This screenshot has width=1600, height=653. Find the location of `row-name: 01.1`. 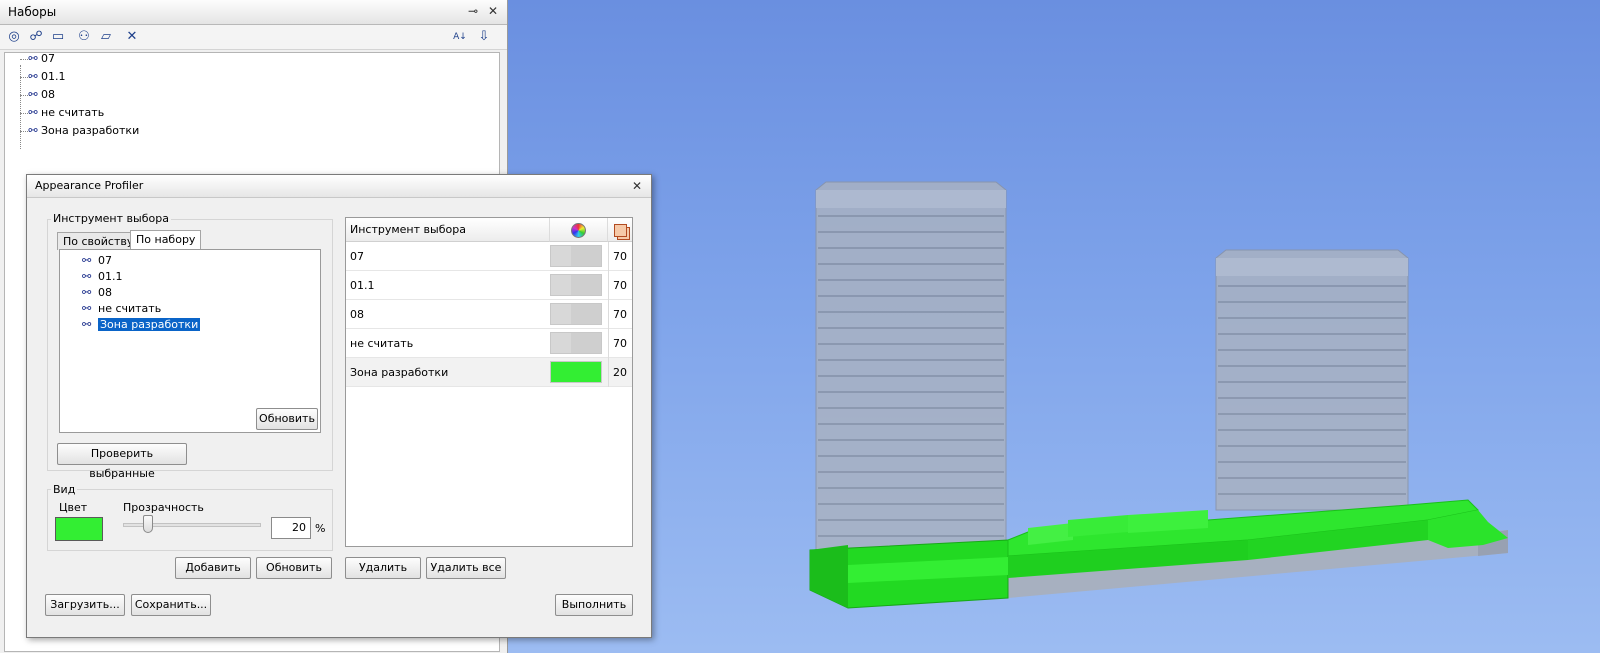

row-name: 01.1 is located at coordinates (362, 285).